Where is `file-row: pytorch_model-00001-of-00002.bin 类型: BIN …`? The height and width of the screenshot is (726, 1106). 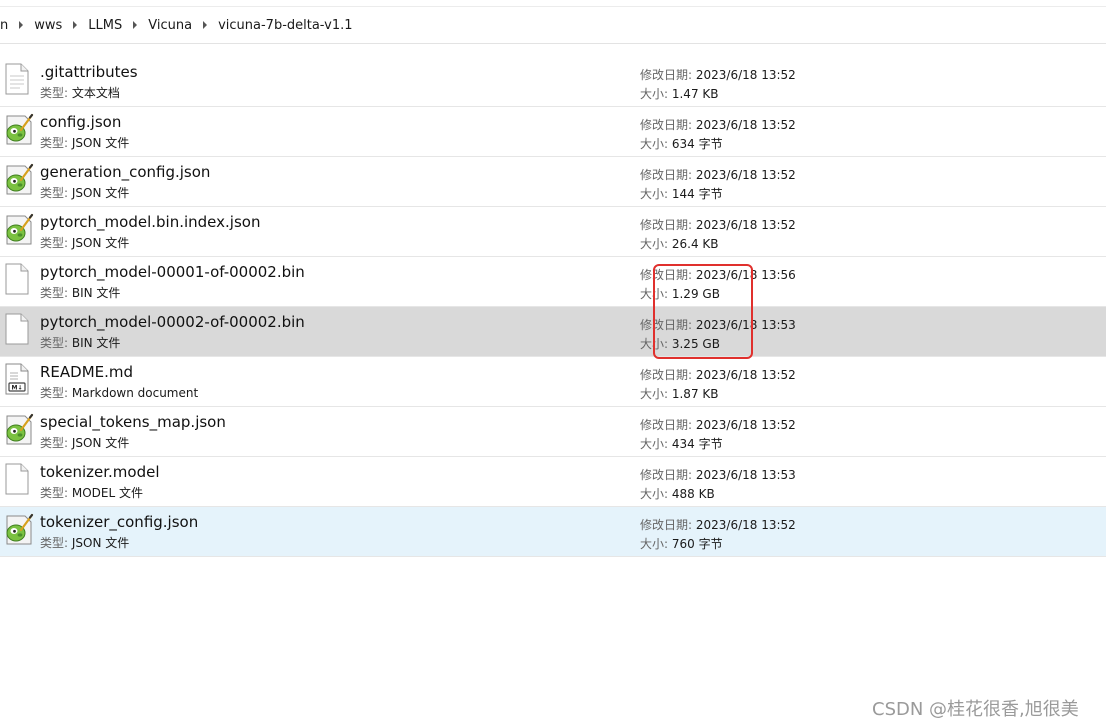
file-row: pytorch_model-00001-of-00002.bin 类型: BIN … is located at coordinates (553, 282).